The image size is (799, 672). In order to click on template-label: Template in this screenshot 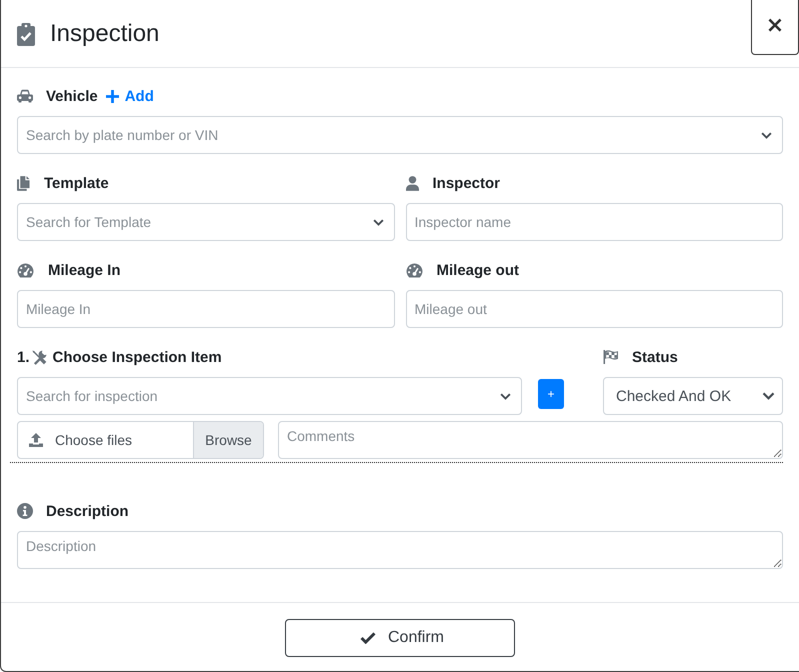, I will do `click(76, 183)`.